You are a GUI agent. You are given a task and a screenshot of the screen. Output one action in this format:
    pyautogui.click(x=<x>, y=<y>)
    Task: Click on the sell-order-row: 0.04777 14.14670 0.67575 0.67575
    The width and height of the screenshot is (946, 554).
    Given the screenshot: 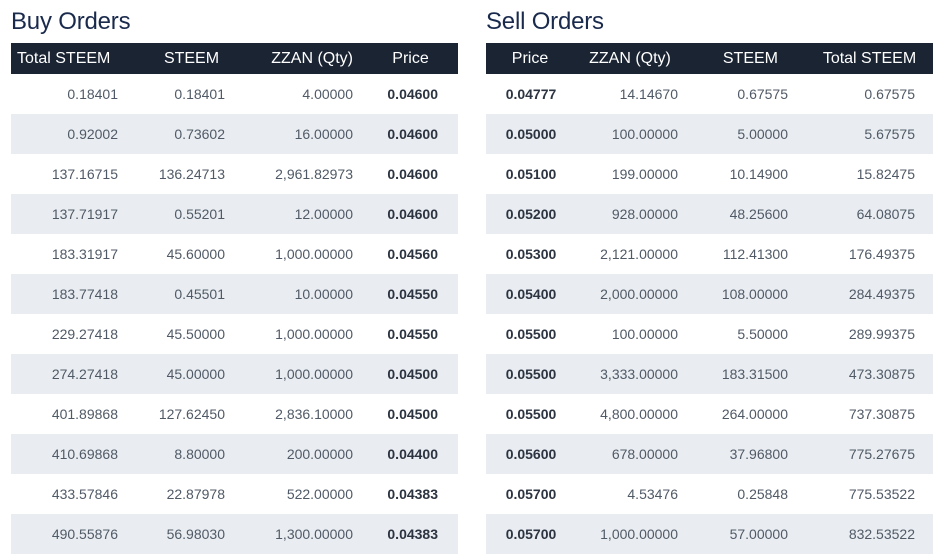 What is the action you would take?
    pyautogui.click(x=709, y=94)
    